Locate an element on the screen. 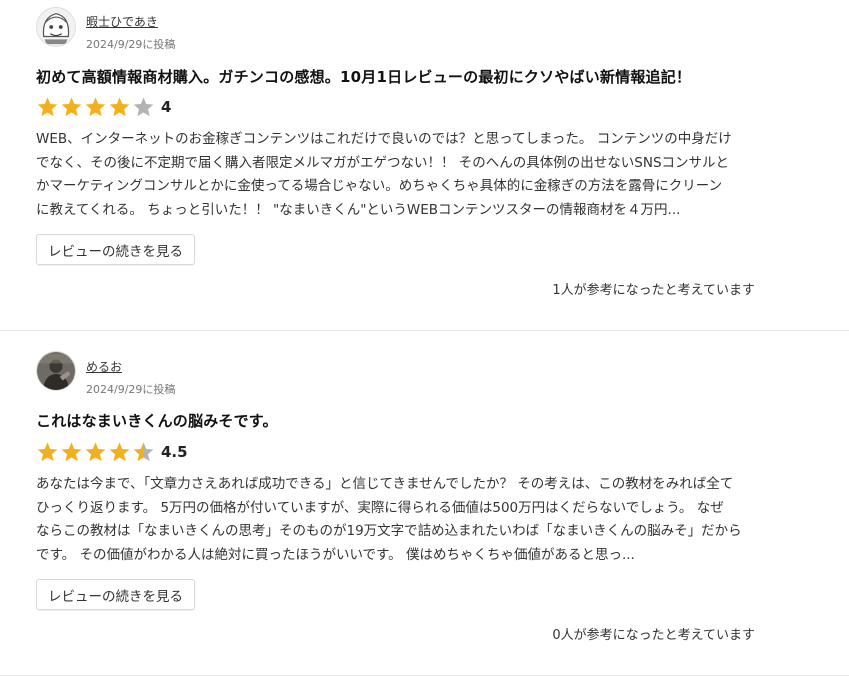  star-rating: 4 is located at coordinates (103, 107).